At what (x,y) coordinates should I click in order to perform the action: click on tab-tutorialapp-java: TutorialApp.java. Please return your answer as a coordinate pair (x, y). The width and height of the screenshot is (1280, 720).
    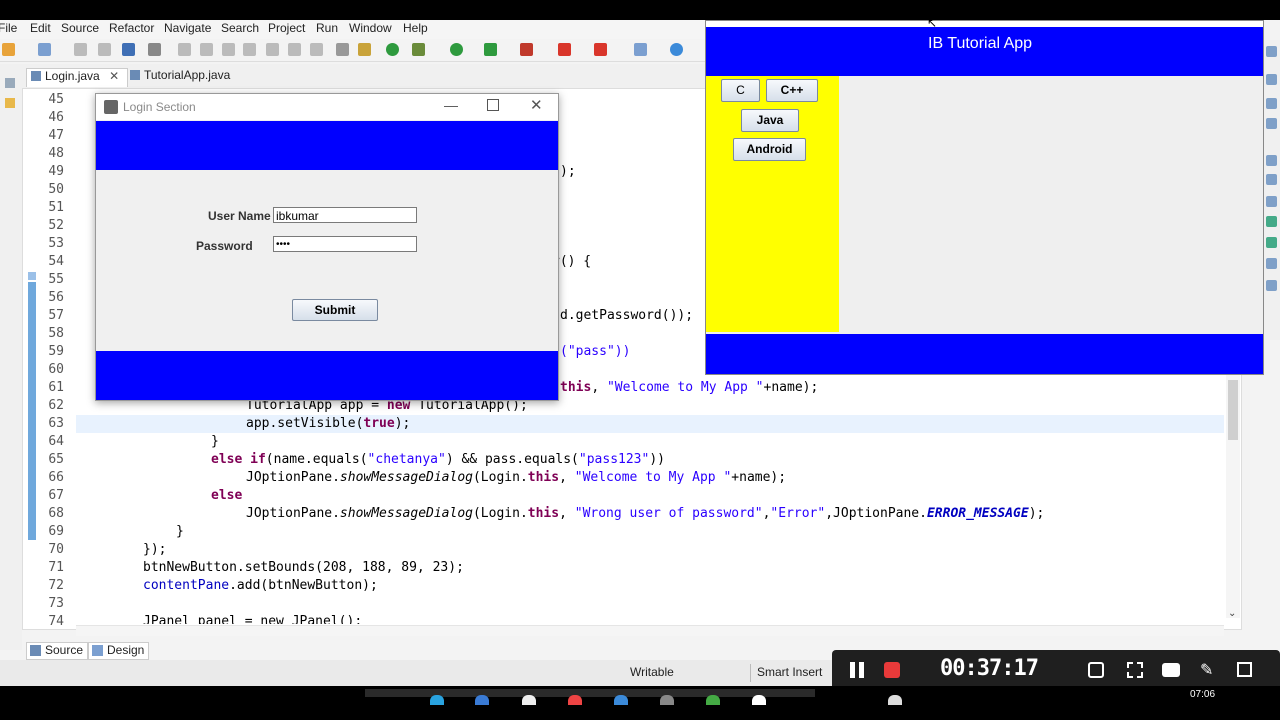
    Looking at the image, I should click on (185, 77).